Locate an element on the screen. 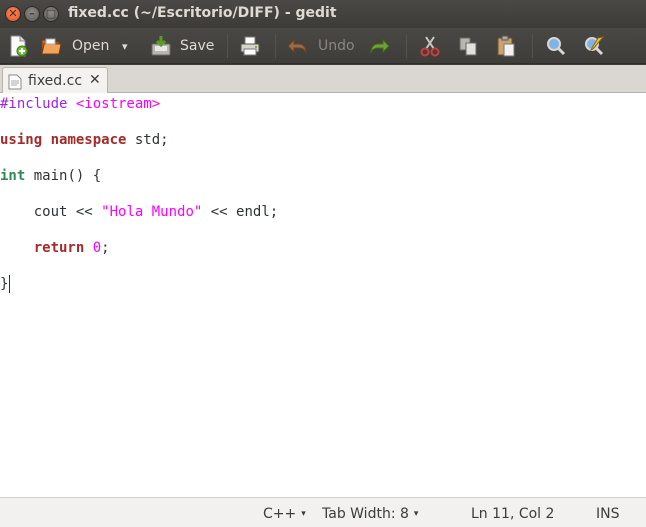  language-label: C++ is located at coordinates (280, 514).